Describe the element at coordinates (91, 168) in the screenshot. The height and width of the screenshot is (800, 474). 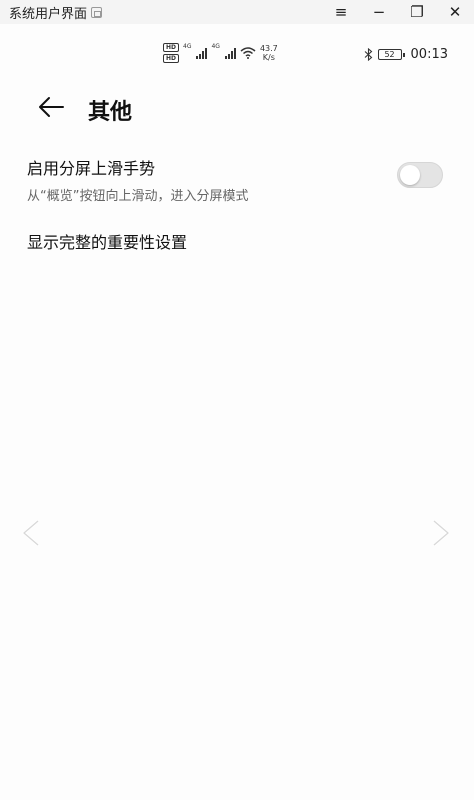
I see `setting-title: 启用分屏上滑手势` at that location.